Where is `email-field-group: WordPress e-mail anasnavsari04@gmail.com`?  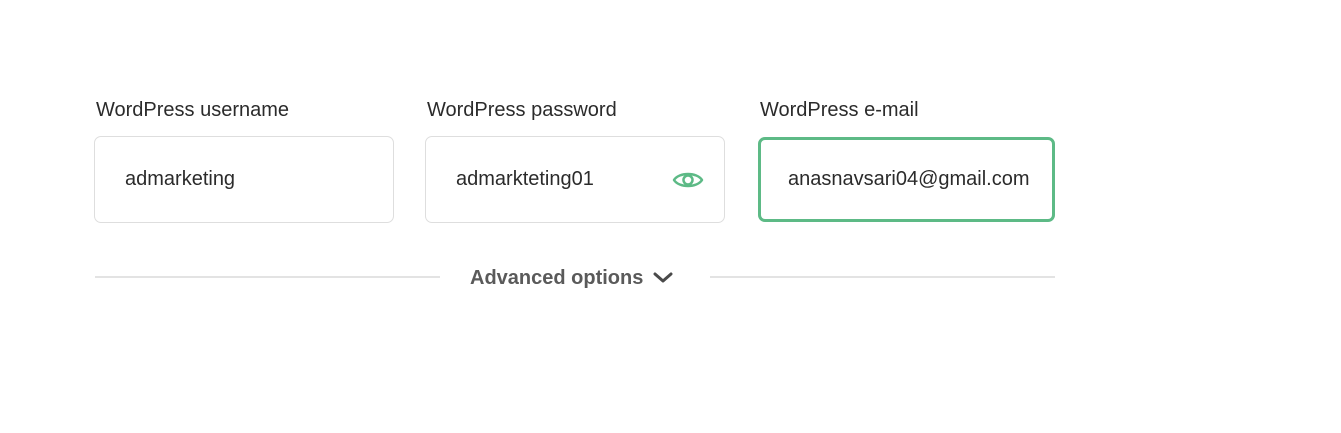
email-field-group: WordPress e-mail anasnavsari04@gmail.com is located at coordinates (906, 159).